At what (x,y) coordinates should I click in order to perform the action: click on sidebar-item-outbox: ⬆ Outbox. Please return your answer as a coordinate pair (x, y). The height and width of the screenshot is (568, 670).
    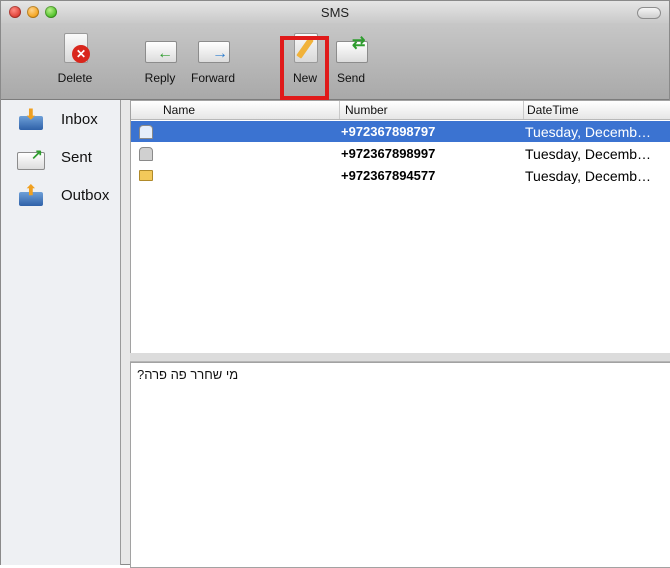
    Looking at the image, I should click on (61, 197).